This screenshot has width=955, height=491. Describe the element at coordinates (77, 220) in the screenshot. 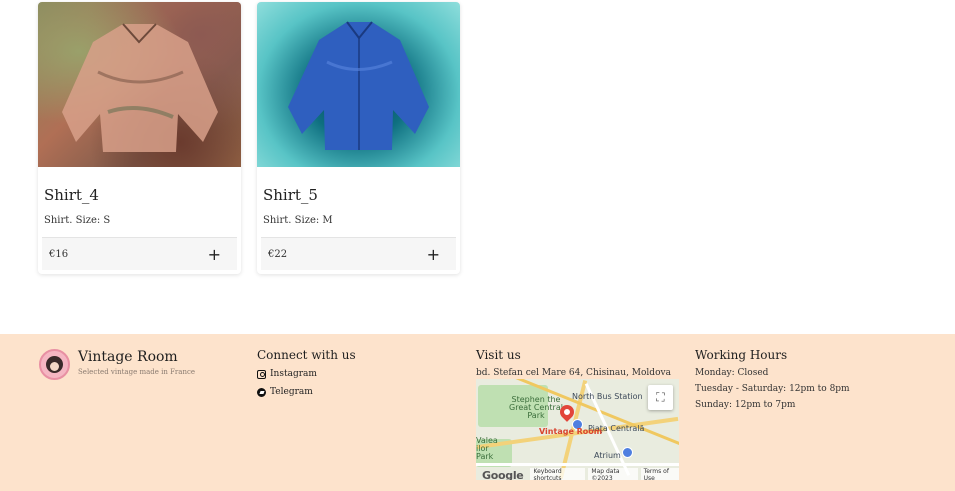

I see `product-subtitle: Shirt. Size: S` at that location.